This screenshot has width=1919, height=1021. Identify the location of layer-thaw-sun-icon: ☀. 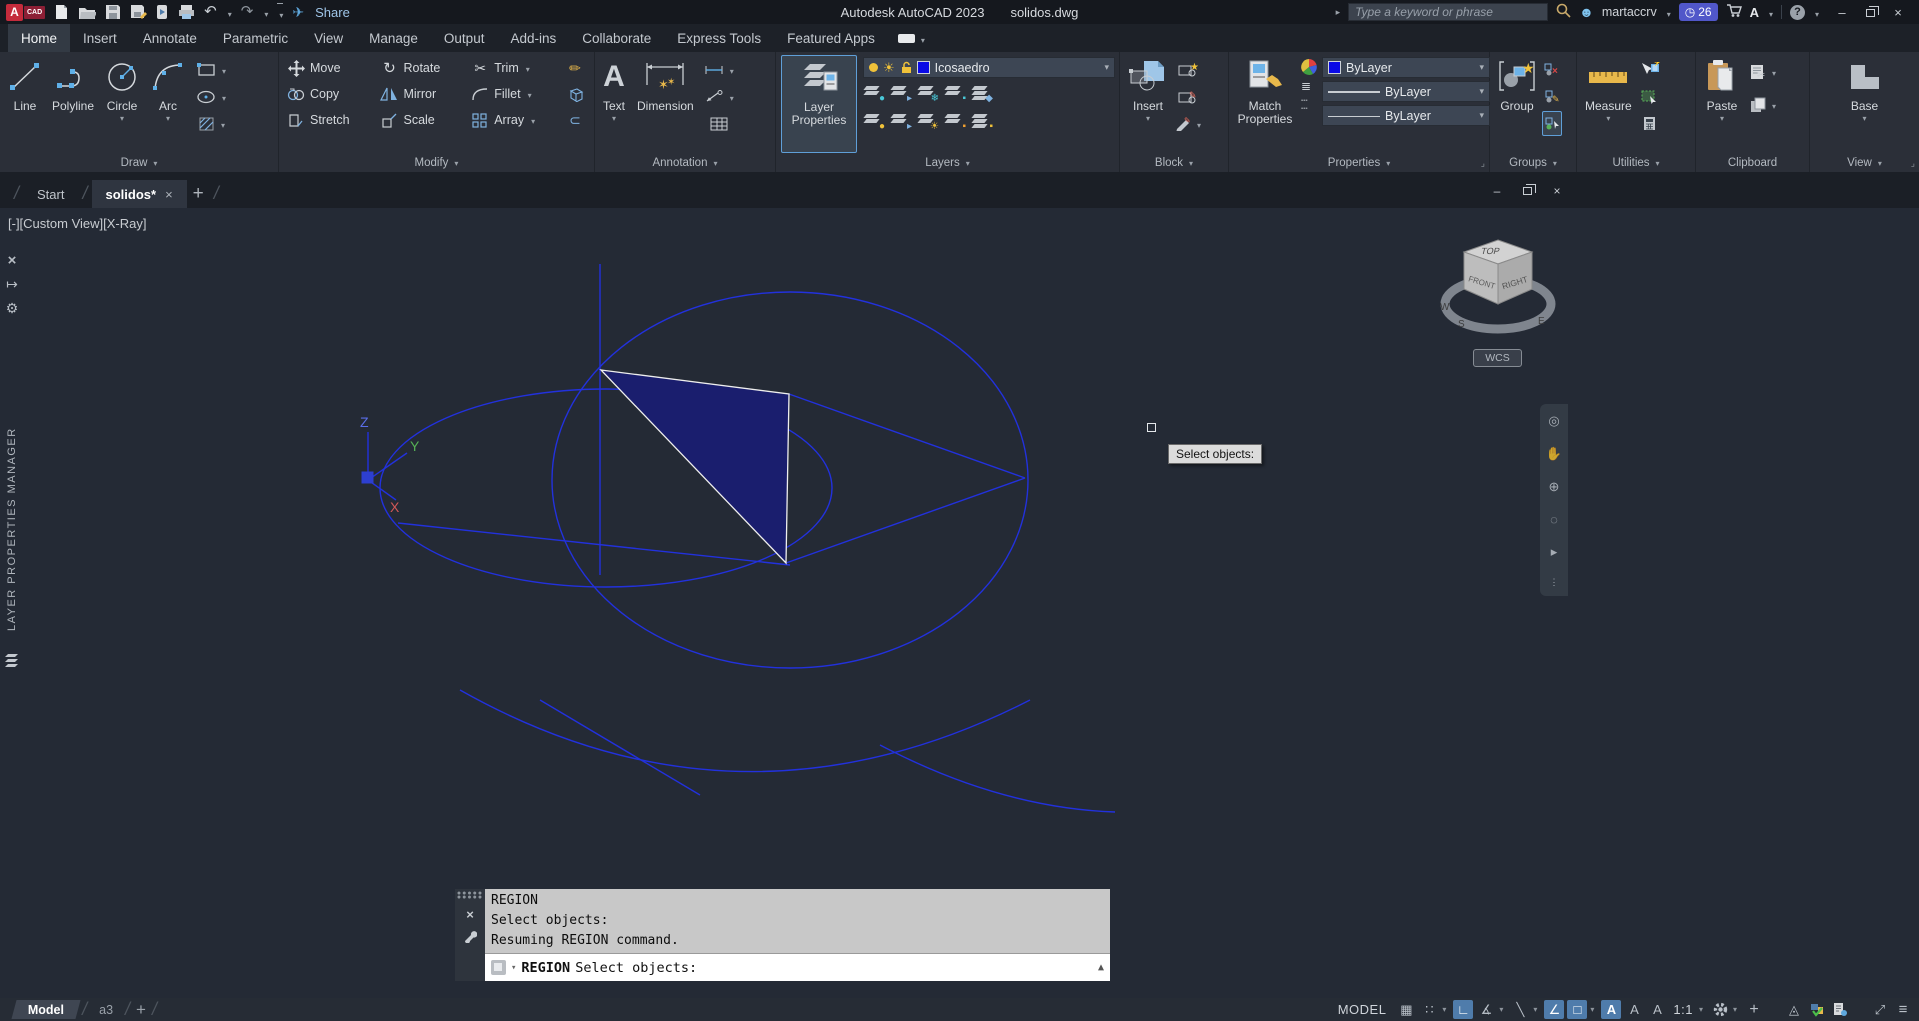
(889, 68).